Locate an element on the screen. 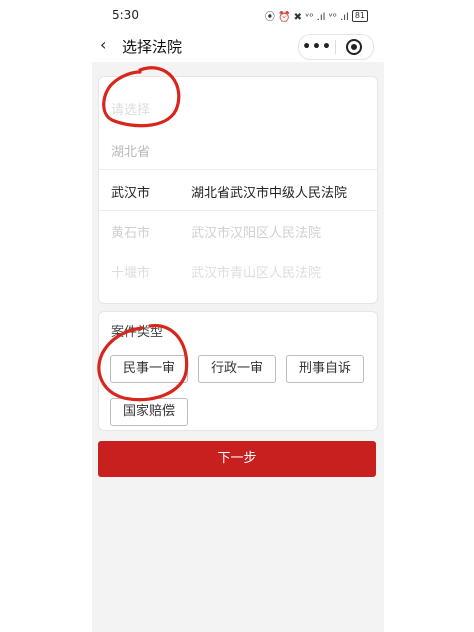 This screenshot has width=474, height=632. picker-province: 湖北省 is located at coordinates (131, 152).